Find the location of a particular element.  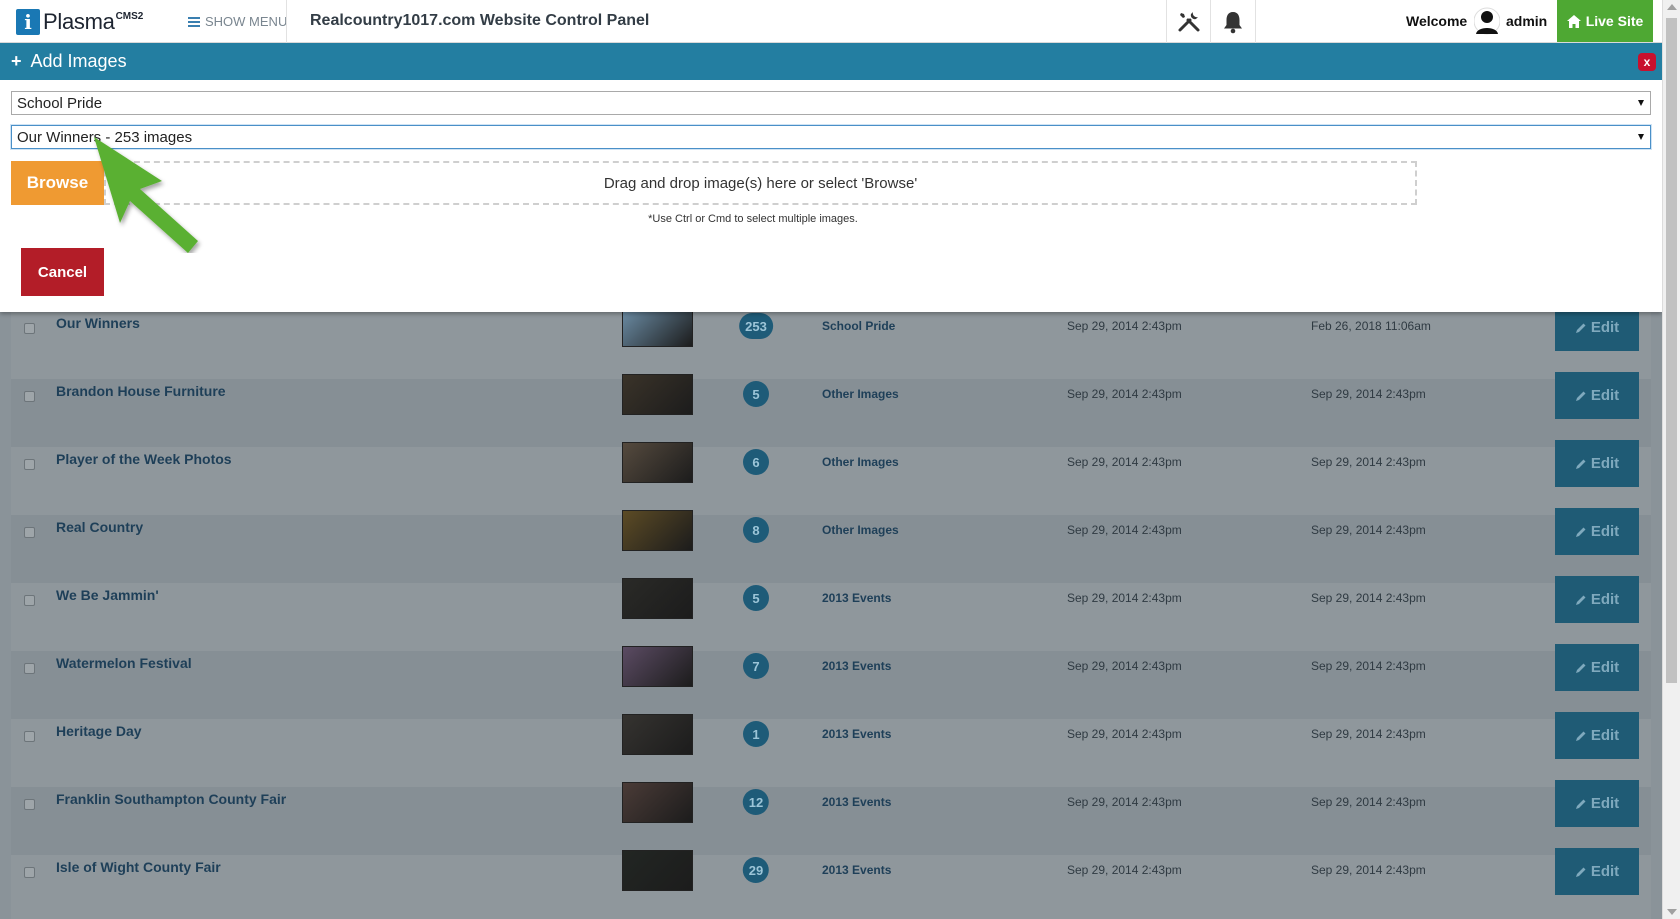

logo-superscript: CMS2 is located at coordinates (129, 16).